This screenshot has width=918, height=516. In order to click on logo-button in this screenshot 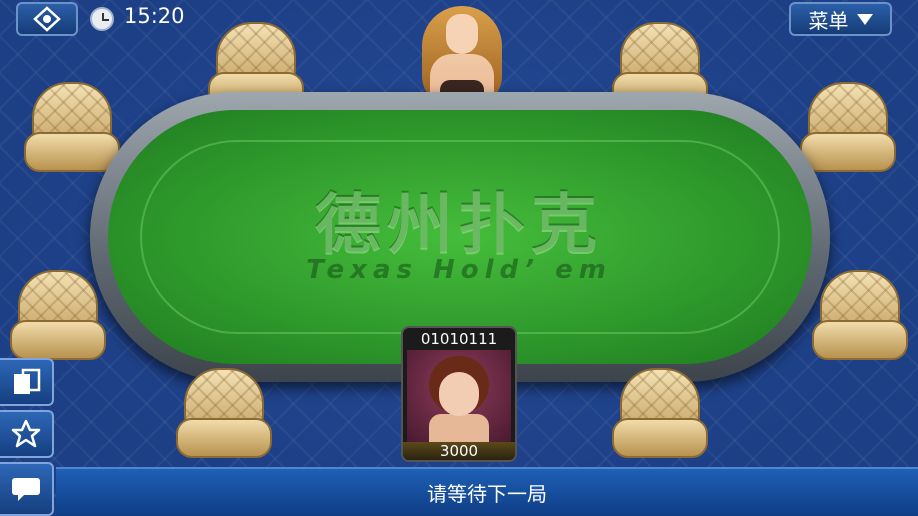, I will do `click(47, 19)`.